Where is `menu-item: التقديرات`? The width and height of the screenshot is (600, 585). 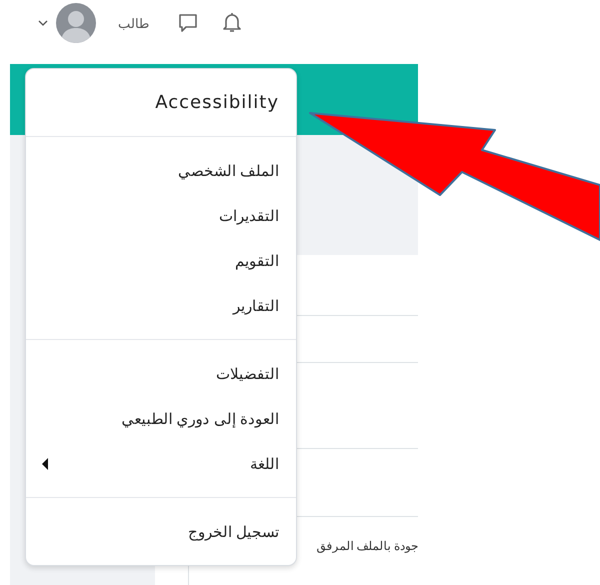 menu-item: التقديرات is located at coordinates (161, 215).